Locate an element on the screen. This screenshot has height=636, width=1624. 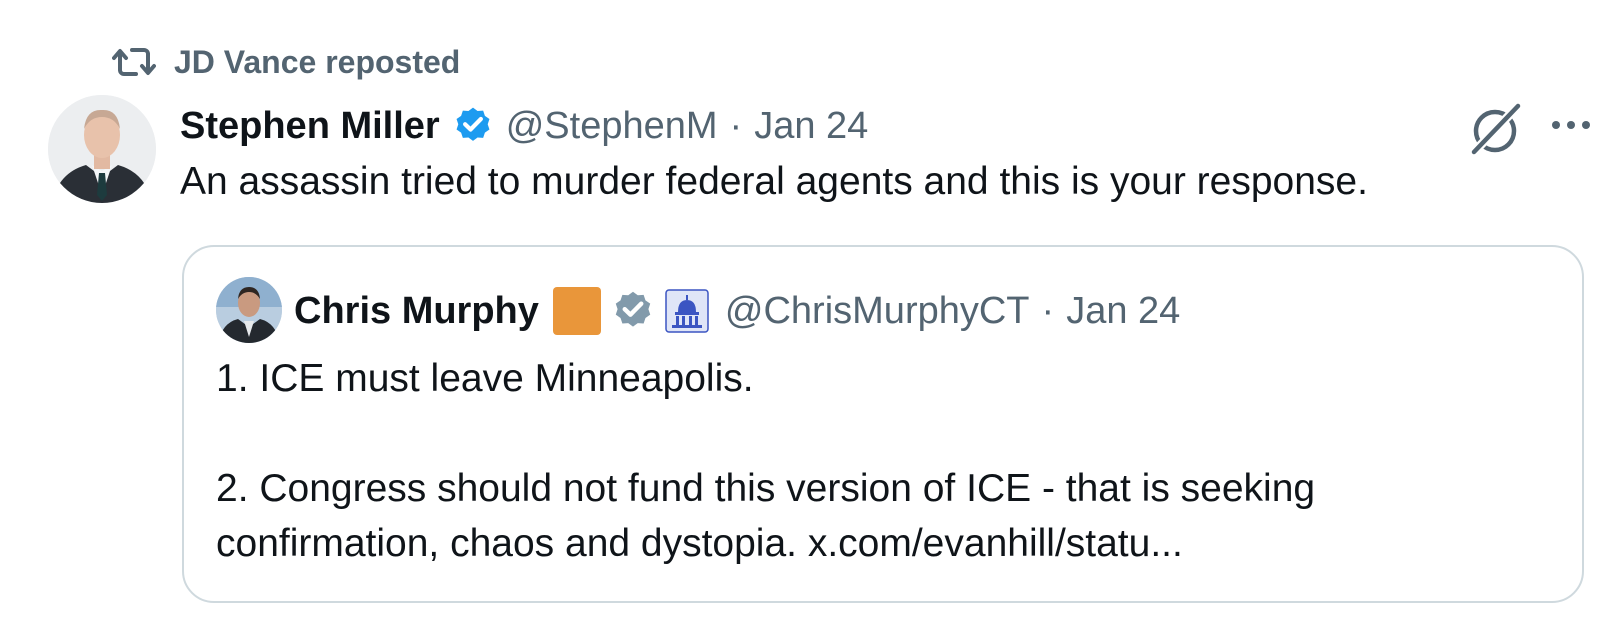
quoted-author-avatar is located at coordinates (249, 310).